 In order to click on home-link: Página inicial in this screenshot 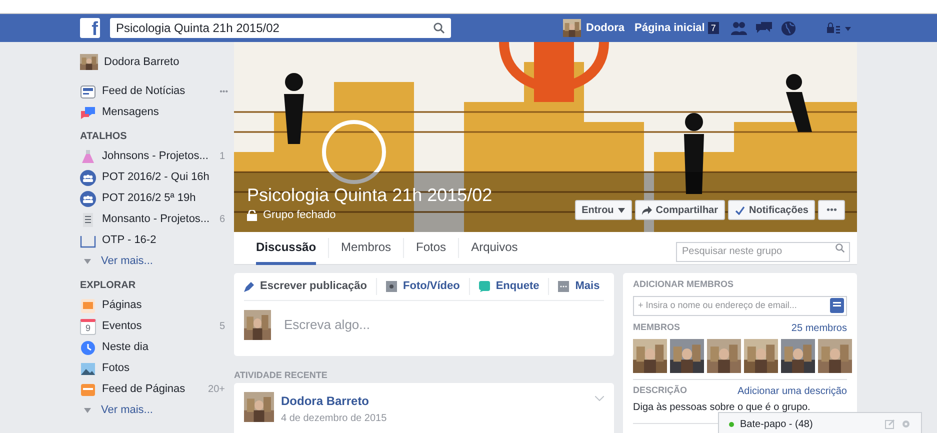, I will do `click(669, 28)`.